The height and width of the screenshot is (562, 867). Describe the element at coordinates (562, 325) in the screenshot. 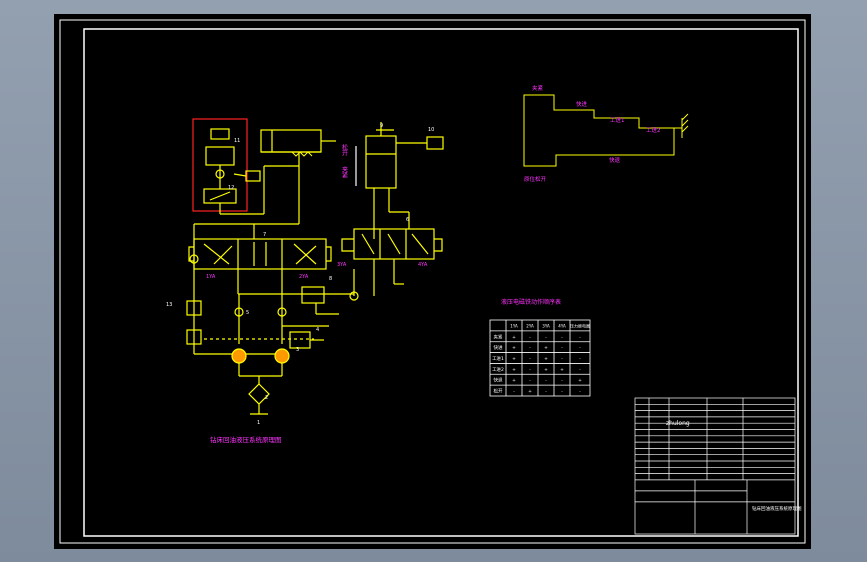

I see `table-header-cell: 4YA` at that location.